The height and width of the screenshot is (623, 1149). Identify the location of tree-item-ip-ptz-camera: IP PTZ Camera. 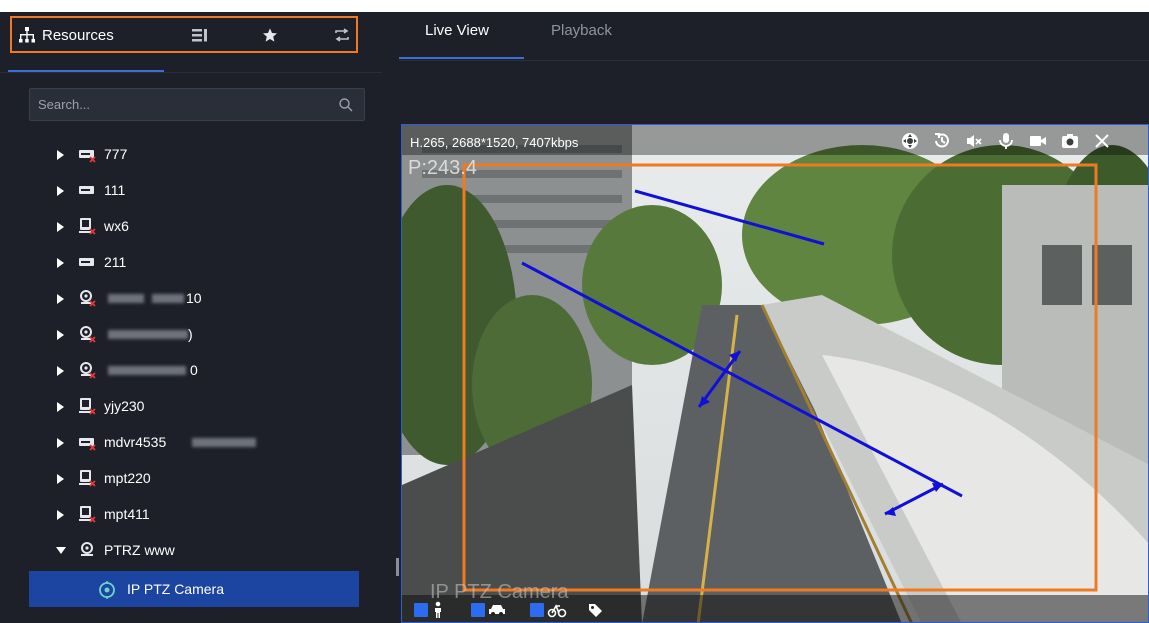
(194, 589).